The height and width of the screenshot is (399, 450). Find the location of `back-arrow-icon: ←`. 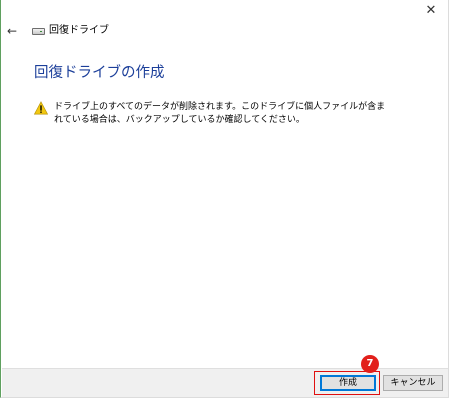

back-arrow-icon: ← is located at coordinates (14, 31).